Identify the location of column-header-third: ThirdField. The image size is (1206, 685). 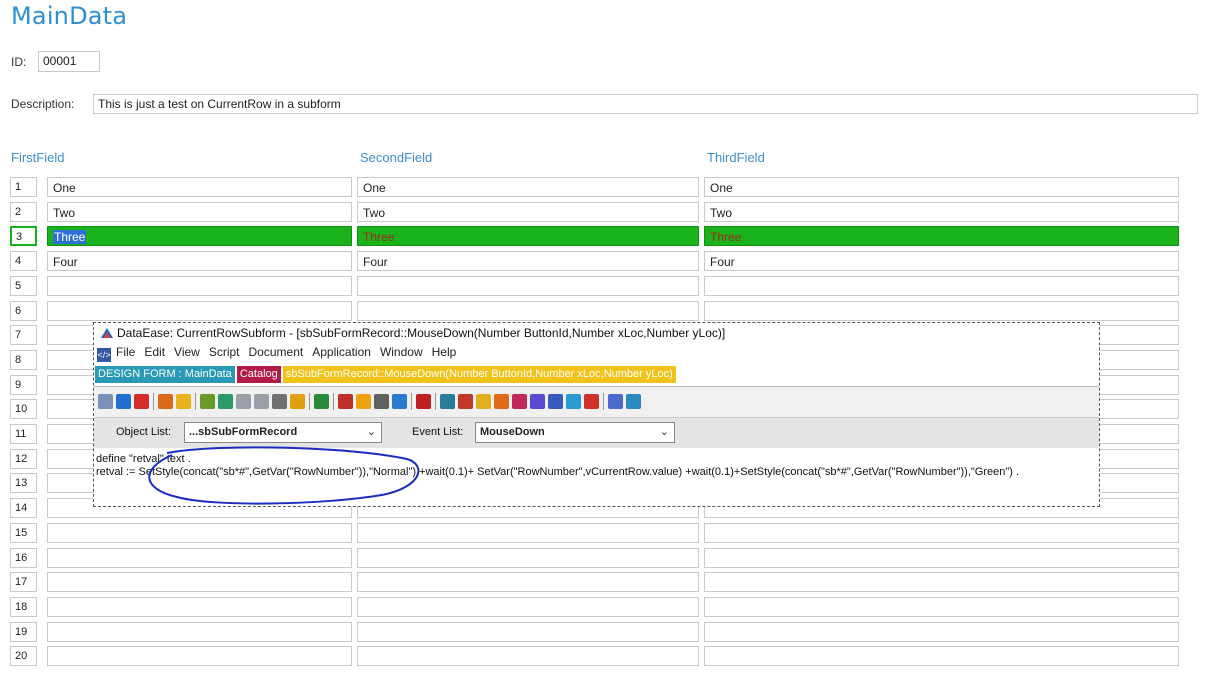
(736, 157).